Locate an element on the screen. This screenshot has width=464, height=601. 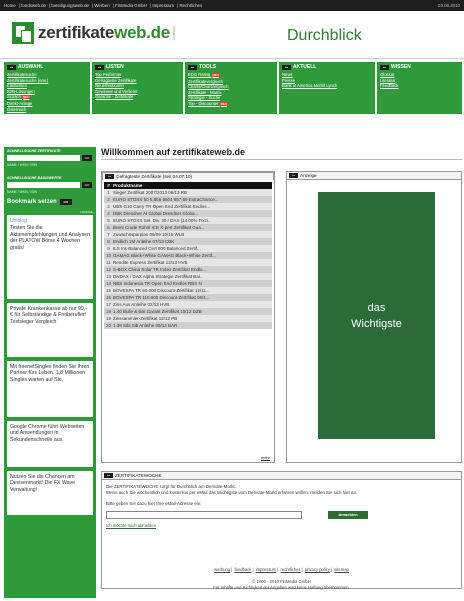
column-product-name: Produktname is located at coordinates (128, 185).